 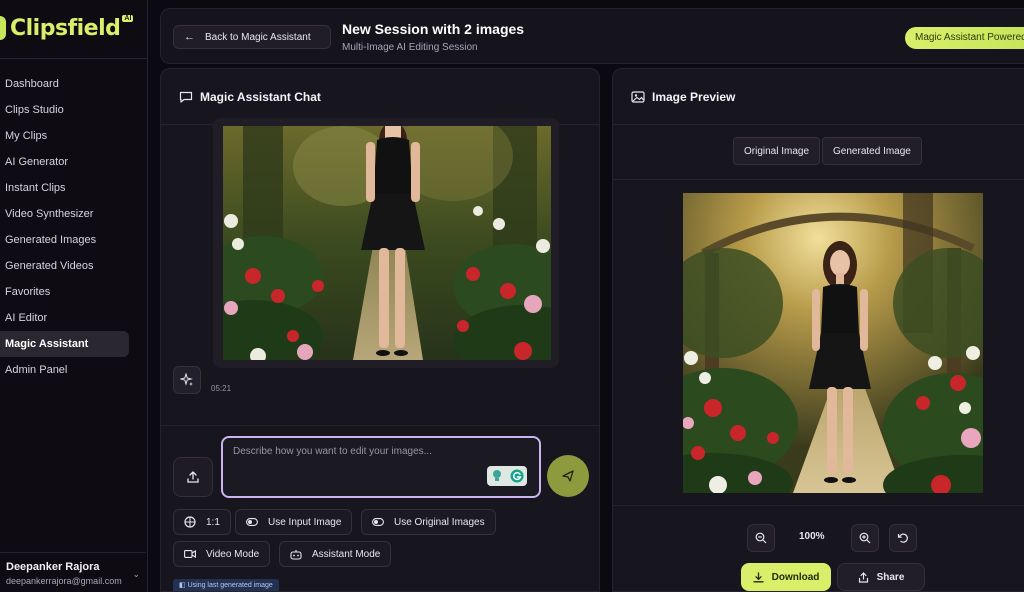 What do you see at coordinates (964, 38) in the screenshot?
I see `status-badge: Magic Assistant Powered` at bounding box center [964, 38].